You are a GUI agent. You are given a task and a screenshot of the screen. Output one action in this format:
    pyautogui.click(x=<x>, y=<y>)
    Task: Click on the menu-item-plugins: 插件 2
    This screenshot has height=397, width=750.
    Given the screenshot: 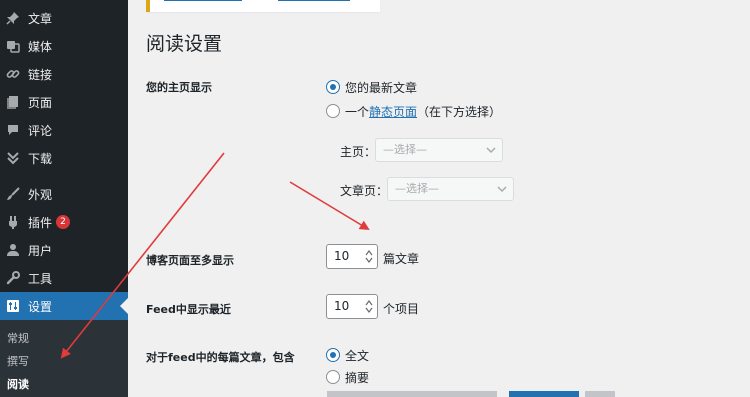 What is the action you would take?
    pyautogui.click(x=64, y=222)
    